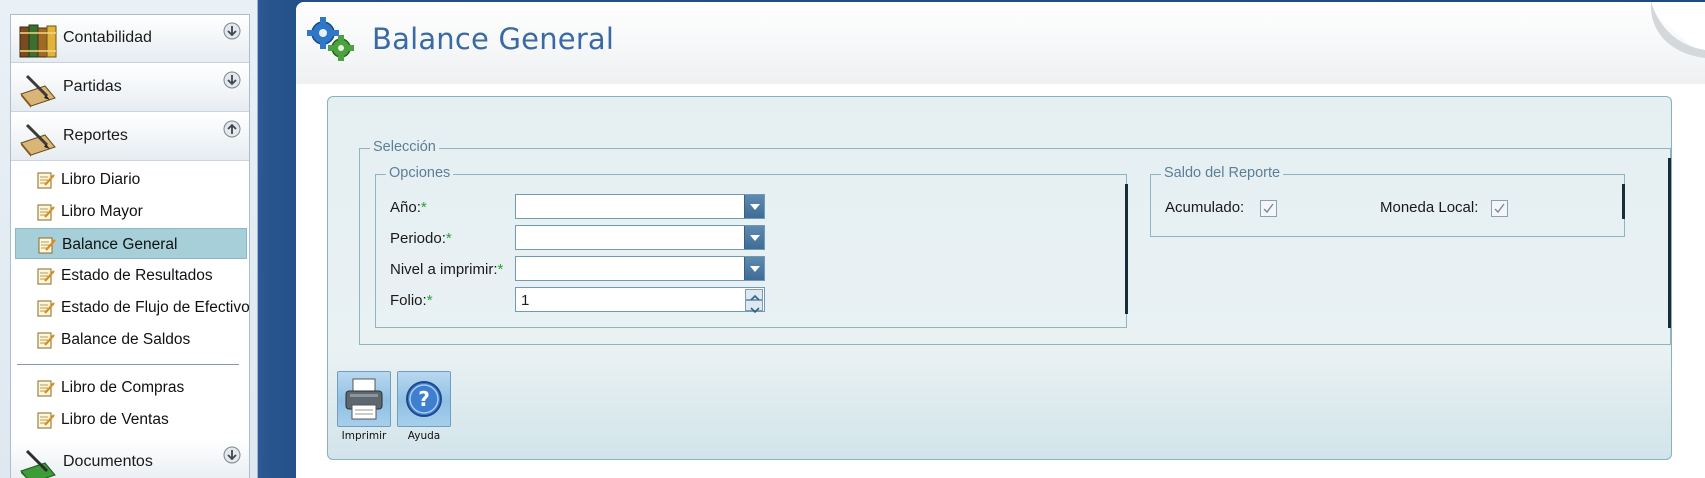 The height and width of the screenshot is (478, 1705). Describe the element at coordinates (754, 295) in the screenshot. I see `spin-up-icon` at that location.